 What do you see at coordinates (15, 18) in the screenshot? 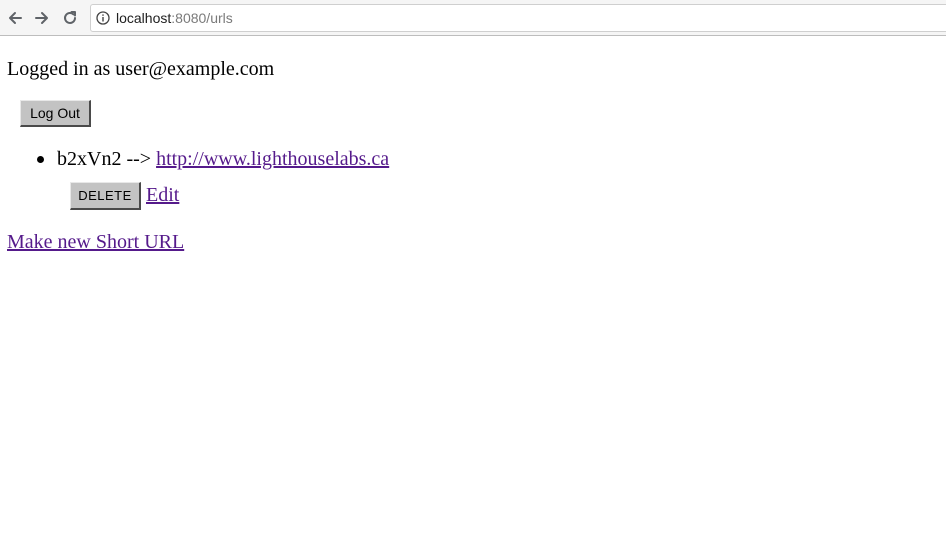
I see `back-arrow-icon` at bounding box center [15, 18].